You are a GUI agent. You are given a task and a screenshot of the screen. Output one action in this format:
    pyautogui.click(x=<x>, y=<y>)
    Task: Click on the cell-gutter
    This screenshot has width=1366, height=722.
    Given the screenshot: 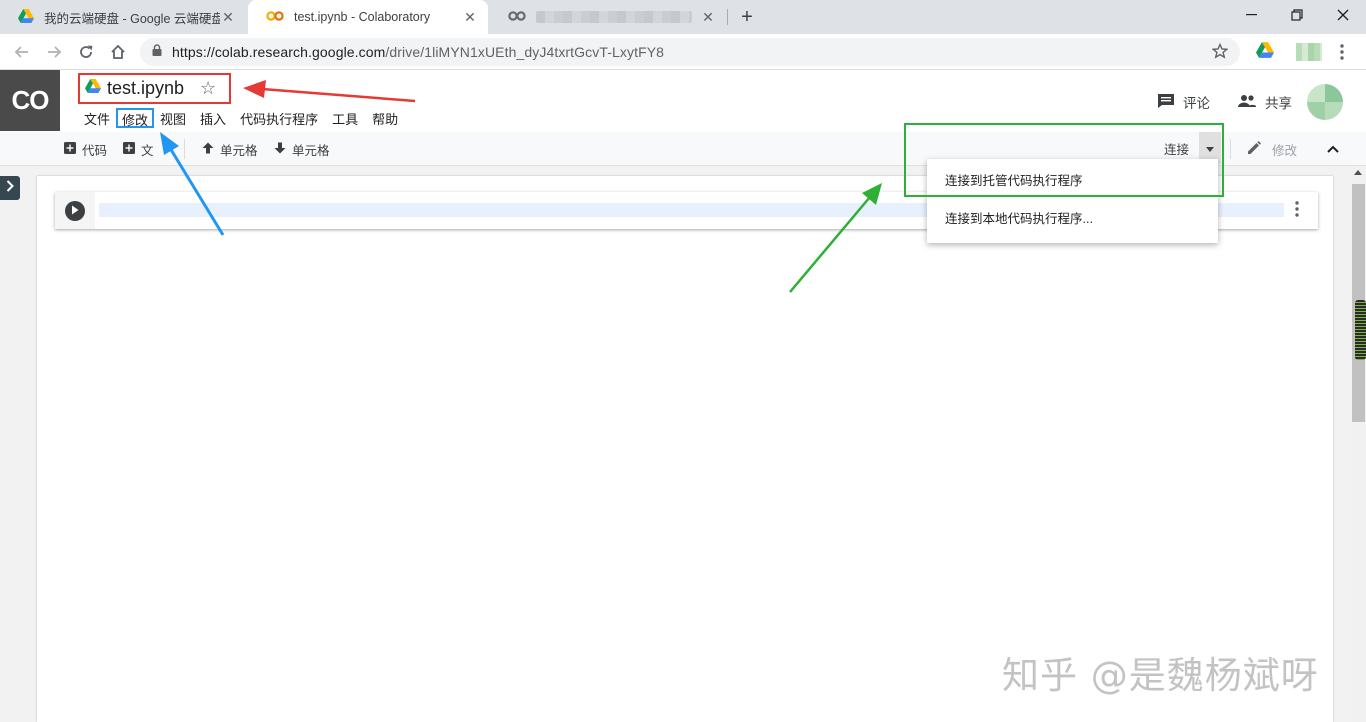 What is the action you would take?
    pyautogui.click(x=75, y=210)
    